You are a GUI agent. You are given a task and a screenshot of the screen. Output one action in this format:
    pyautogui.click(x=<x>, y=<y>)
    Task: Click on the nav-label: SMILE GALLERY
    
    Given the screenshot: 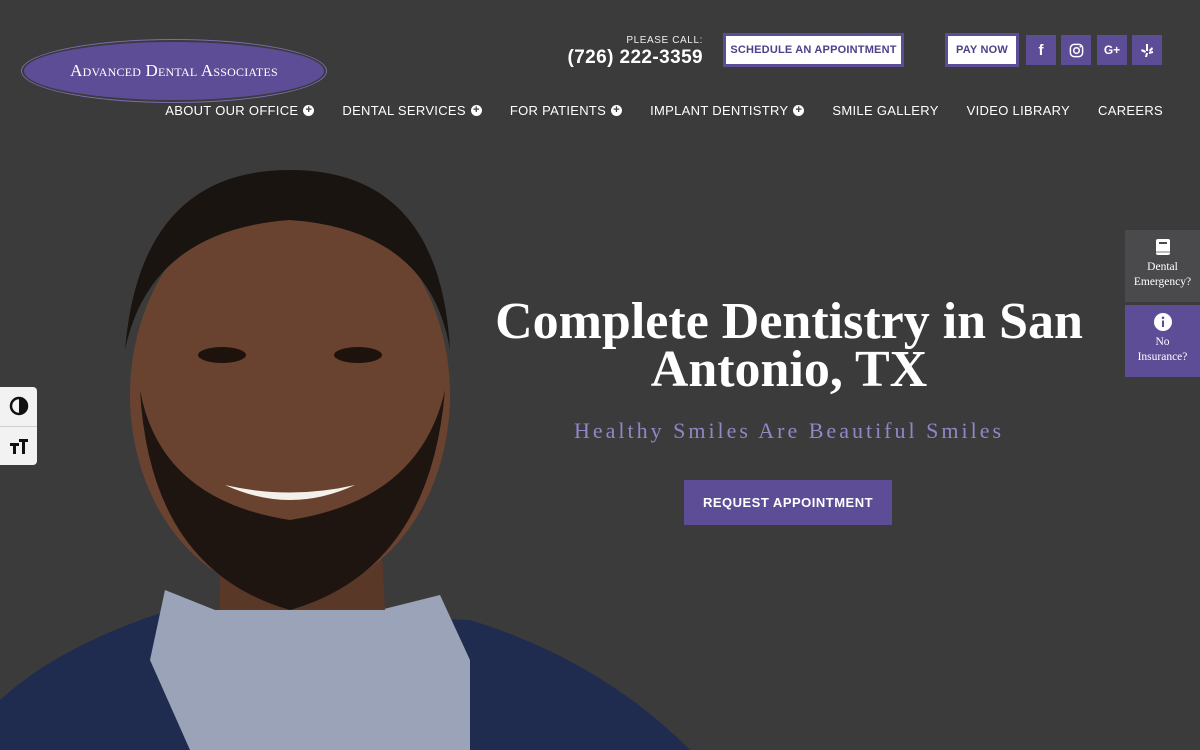 What is the action you would take?
    pyautogui.click(x=885, y=110)
    